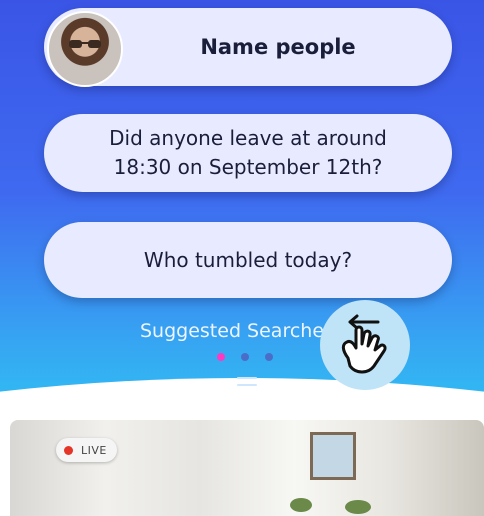  Describe the element at coordinates (94, 450) in the screenshot. I see `live-label: LIVE` at that location.